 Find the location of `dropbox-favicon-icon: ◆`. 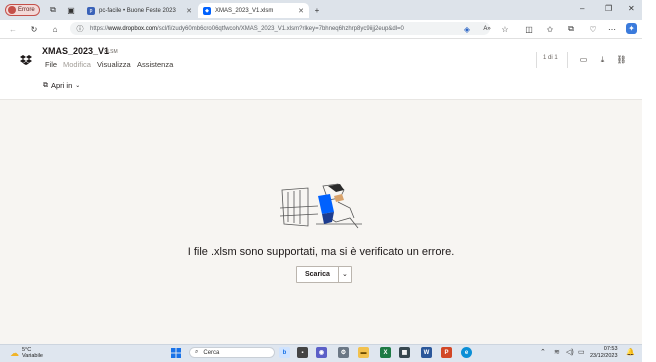

dropbox-favicon-icon: ◆ is located at coordinates (207, 10).